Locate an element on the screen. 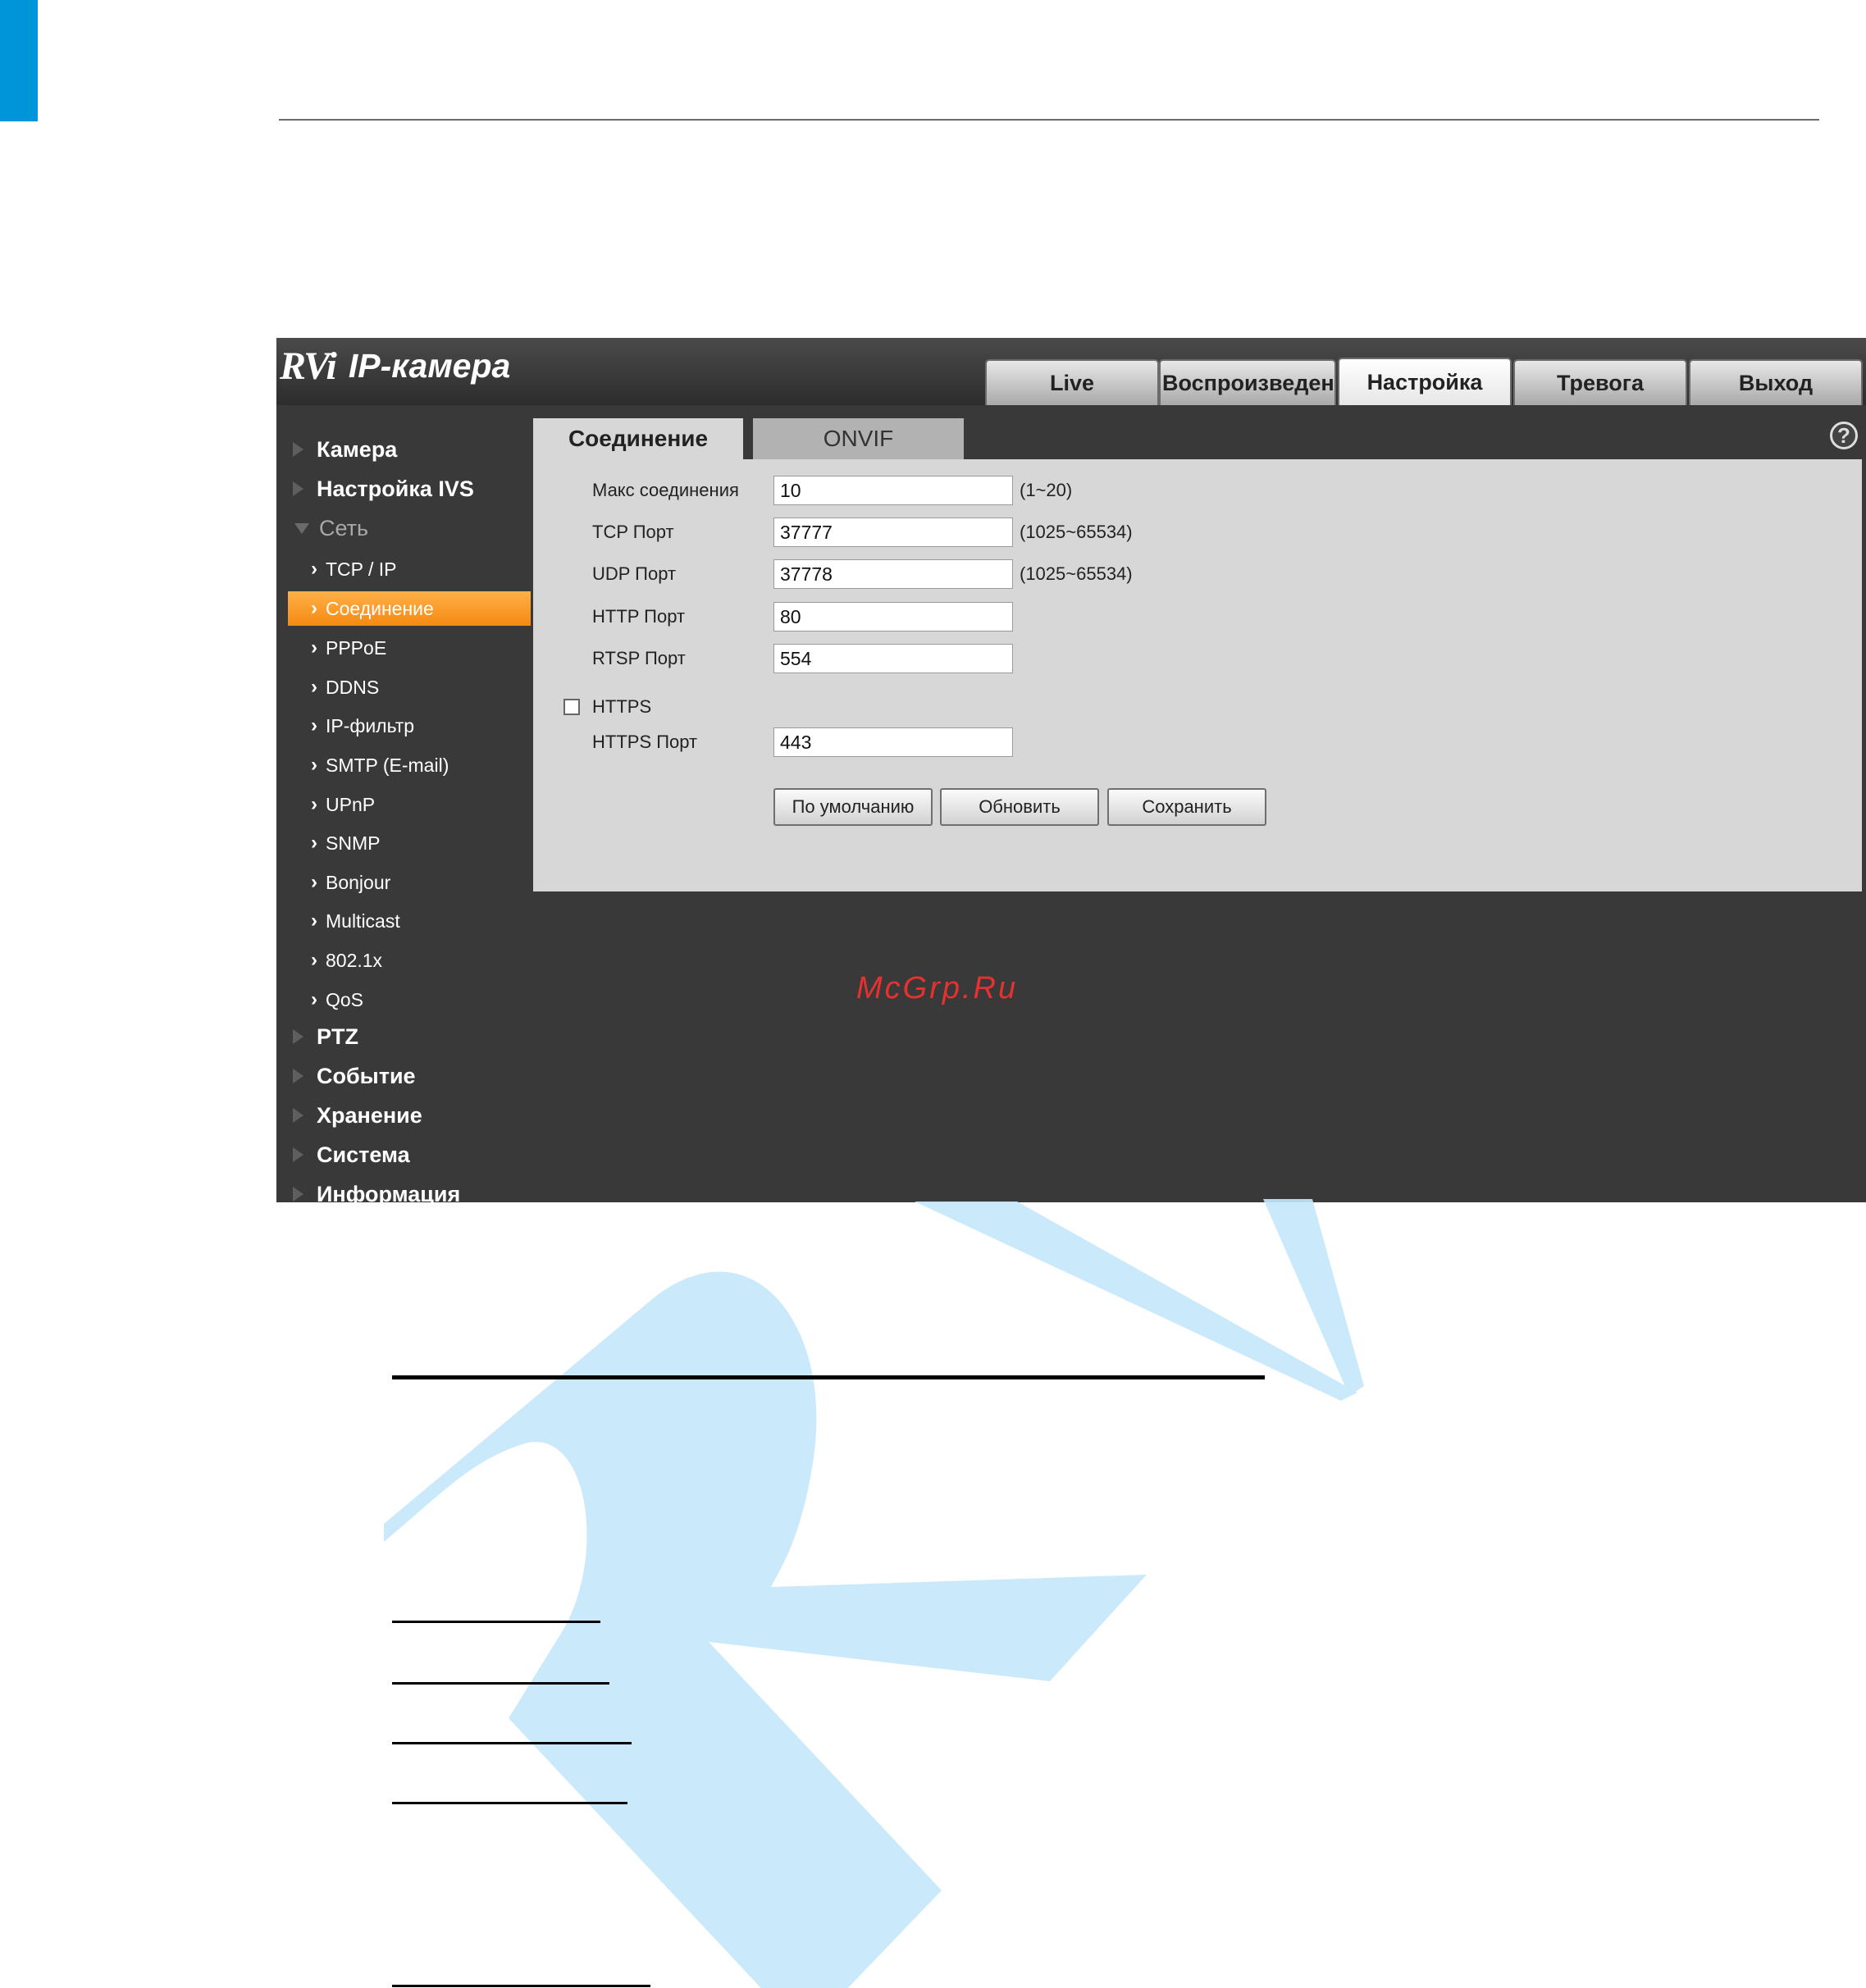  tab-live: Live is located at coordinates (1072, 382).